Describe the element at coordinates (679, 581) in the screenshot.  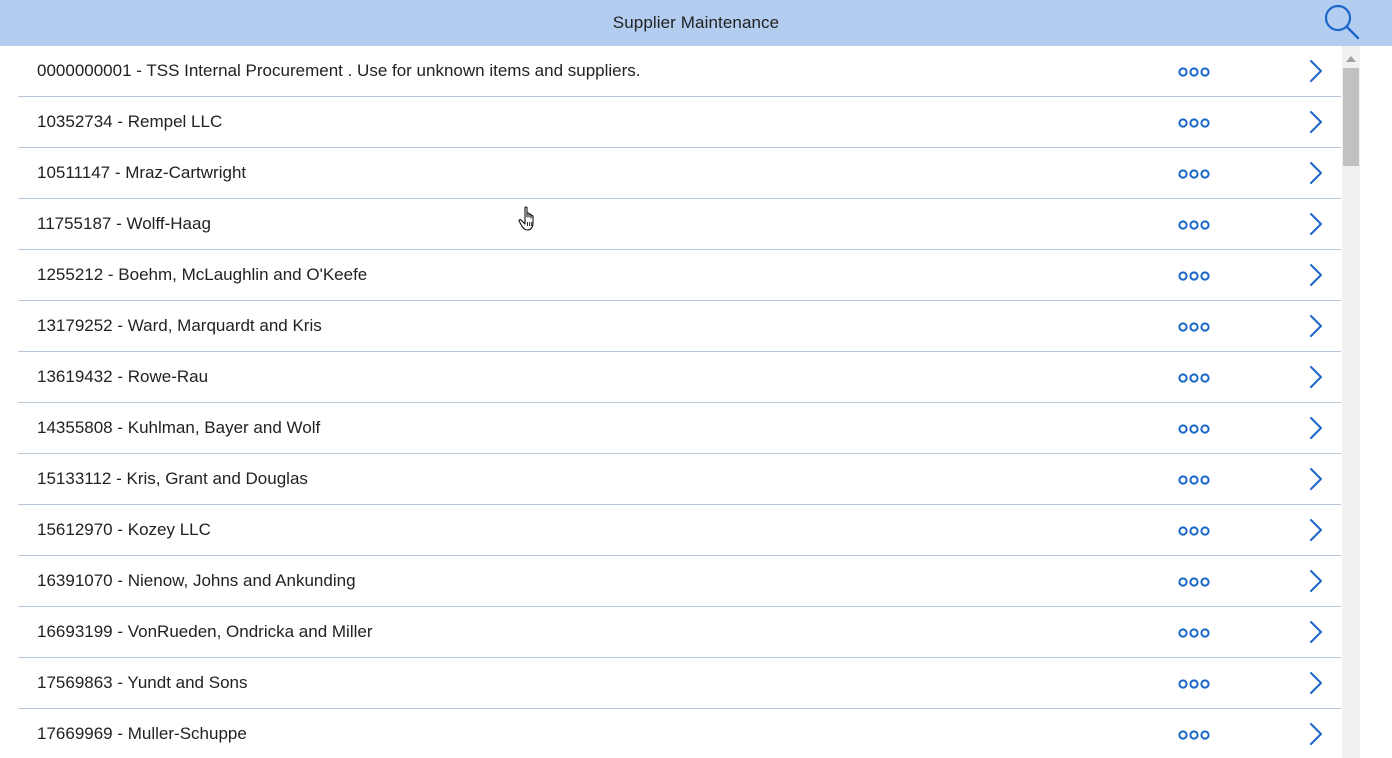
I see `supplier-row: 16391070 - Nienow, Johns and Ankunding` at that location.